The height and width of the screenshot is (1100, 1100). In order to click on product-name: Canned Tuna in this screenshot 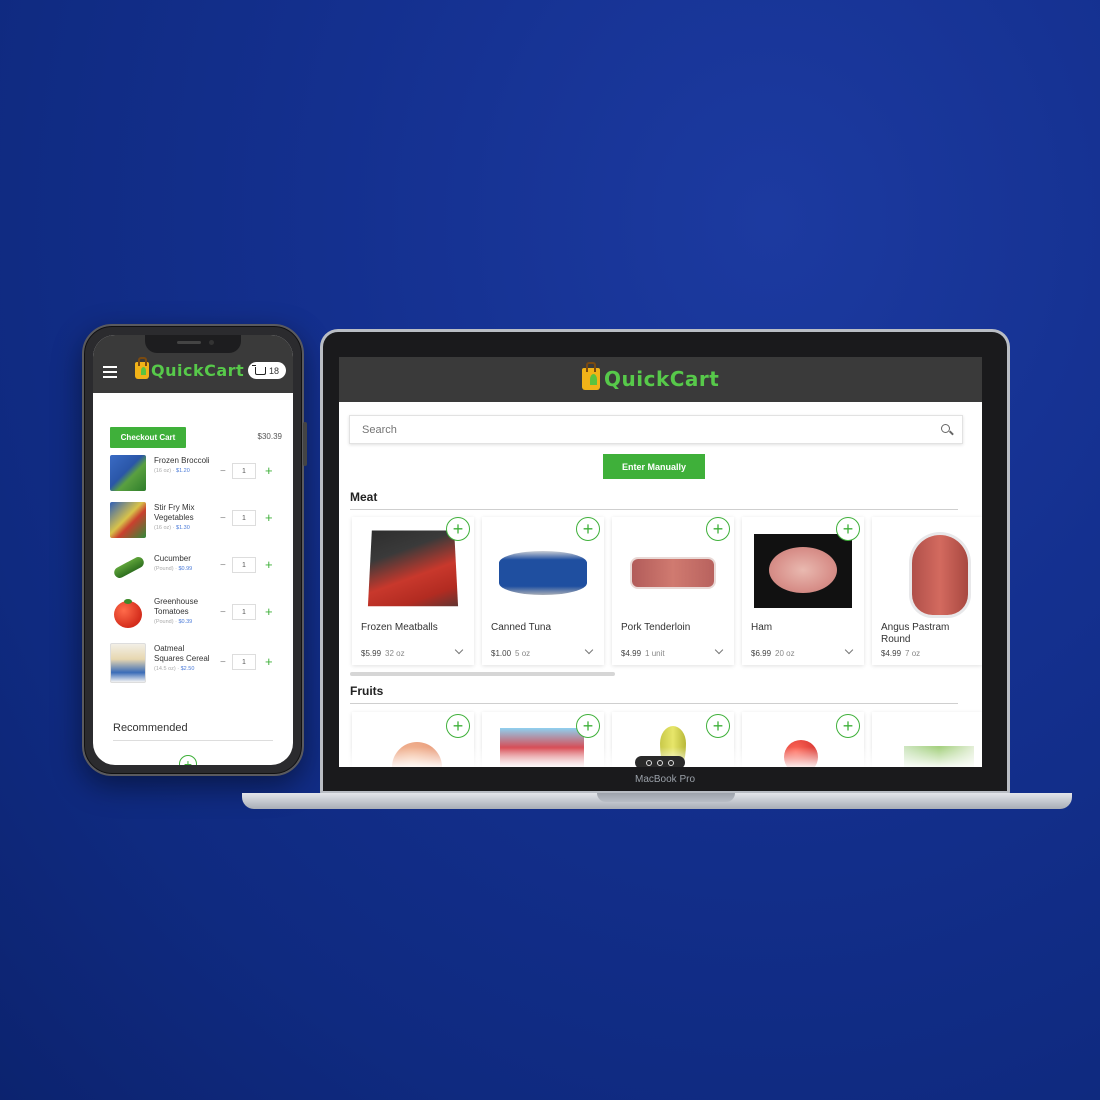, I will do `click(521, 627)`.